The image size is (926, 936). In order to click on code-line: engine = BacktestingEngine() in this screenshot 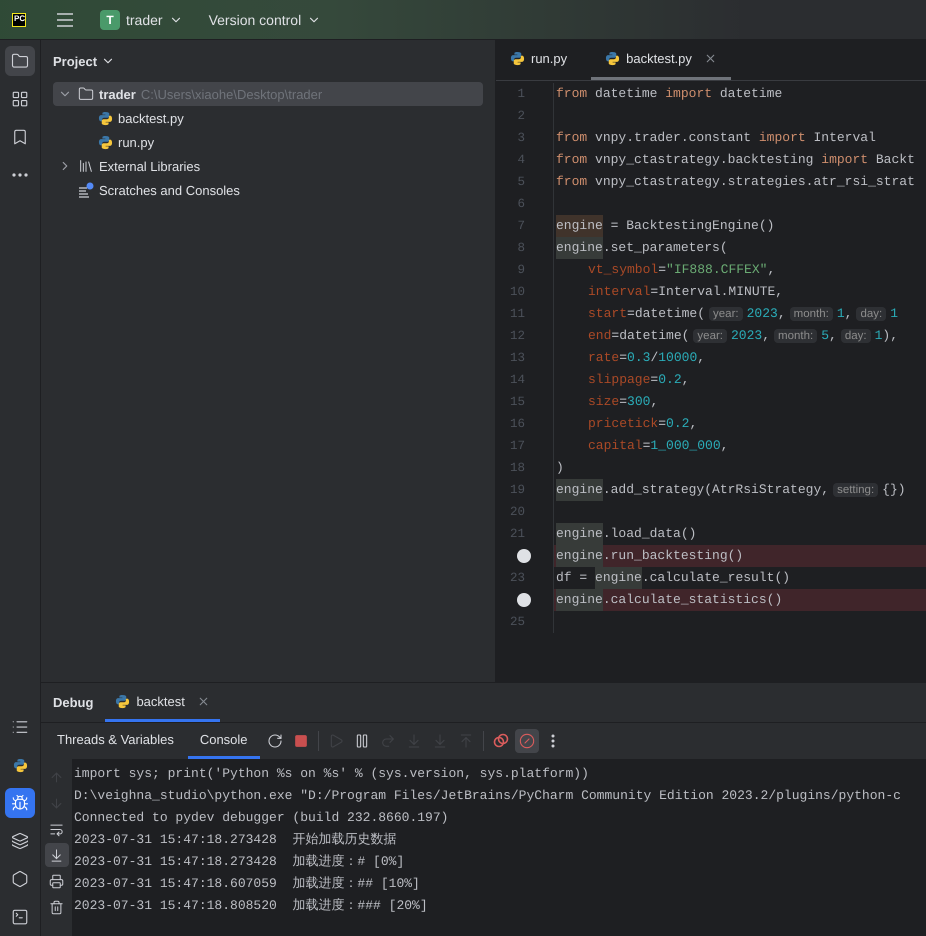, I will do `click(740, 226)`.